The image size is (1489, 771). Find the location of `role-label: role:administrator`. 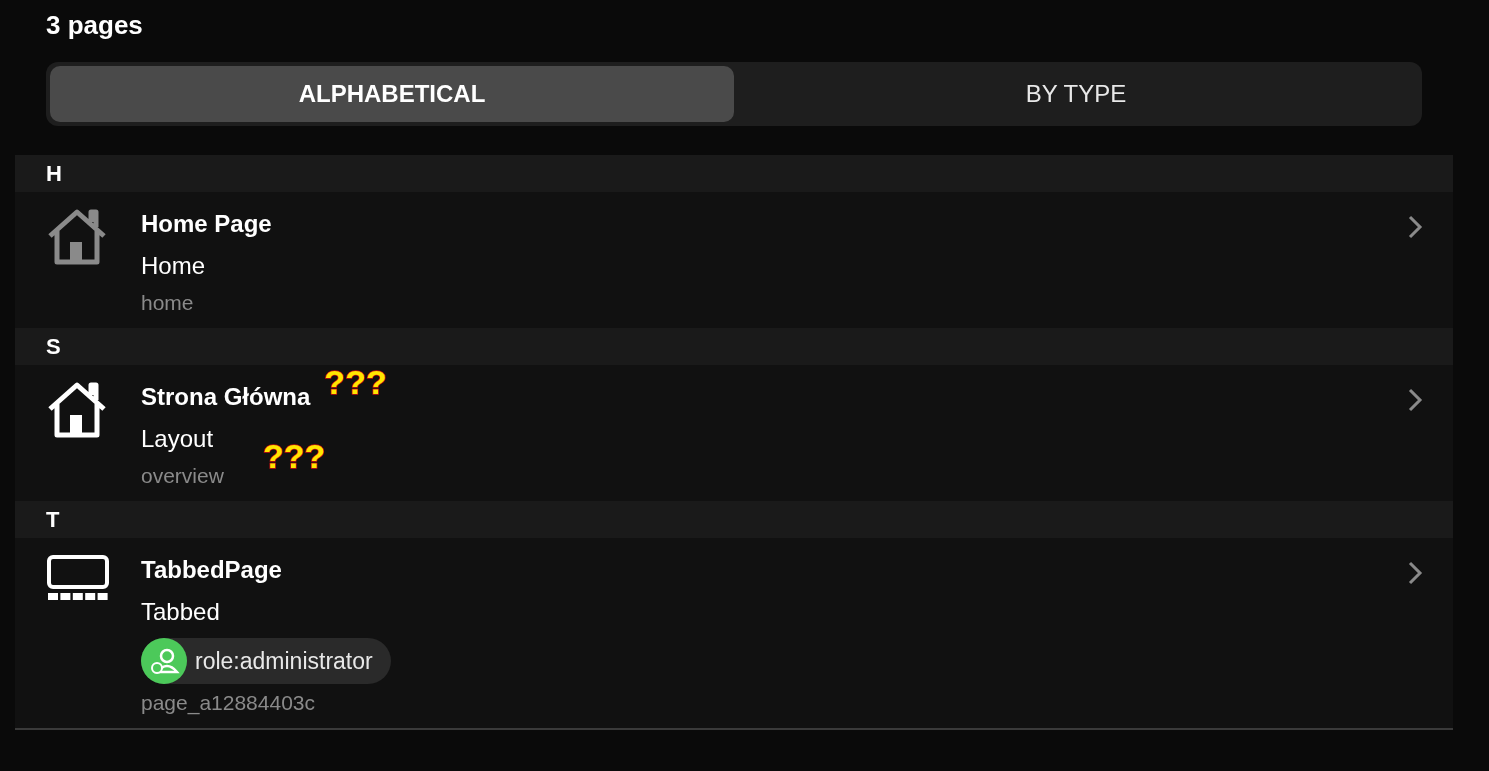

role-label: role:administrator is located at coordinates (284, 661).